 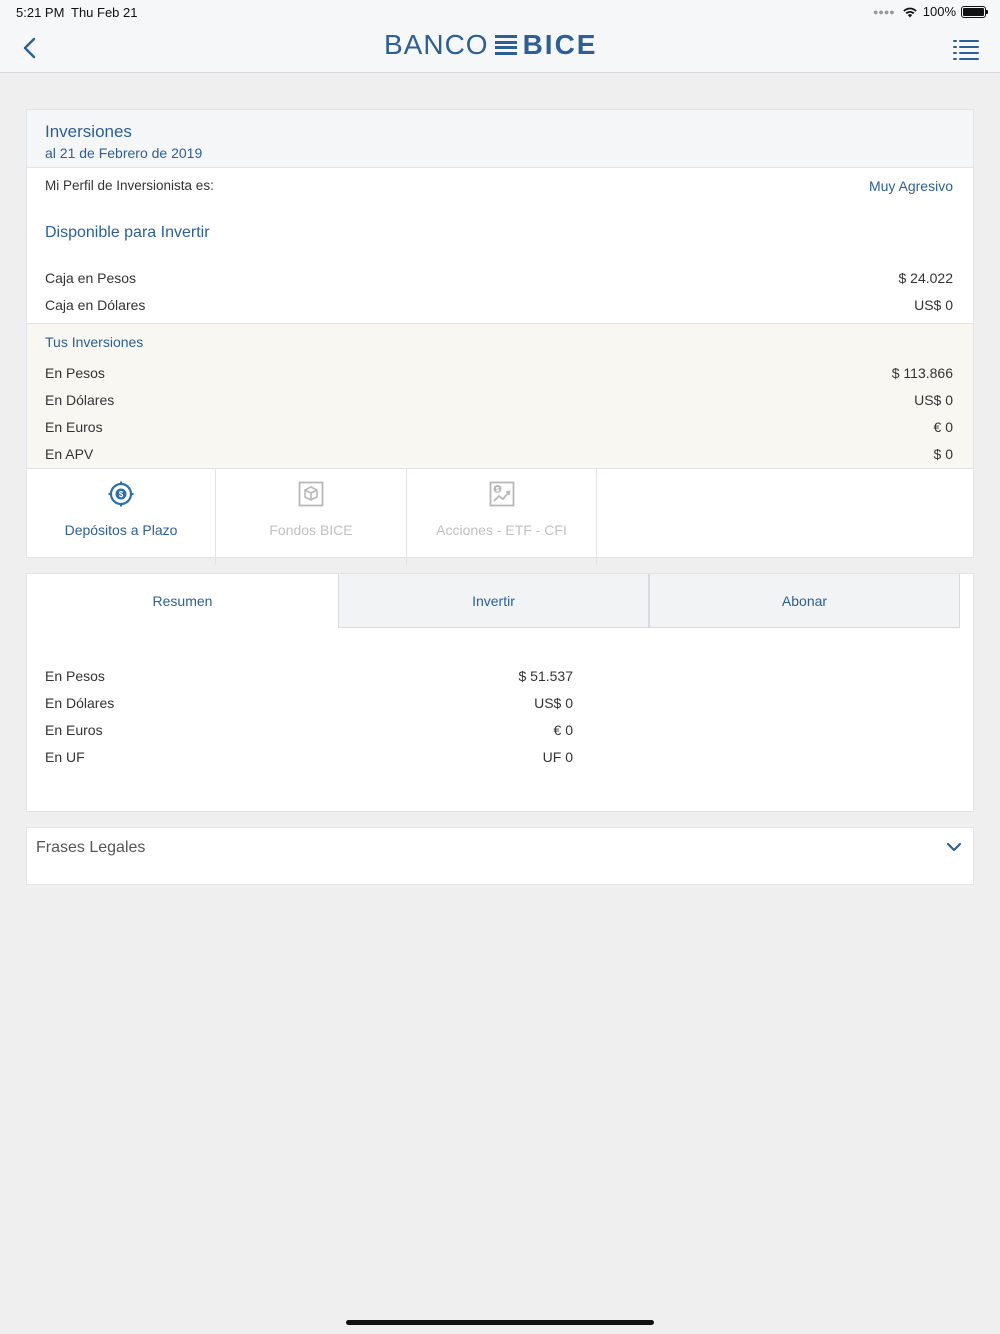 What do you see at coordinates (501, 530) in the screenshot?
I see `product-label: Acciones - ETF - CFI` at bounding box center [501, 530].